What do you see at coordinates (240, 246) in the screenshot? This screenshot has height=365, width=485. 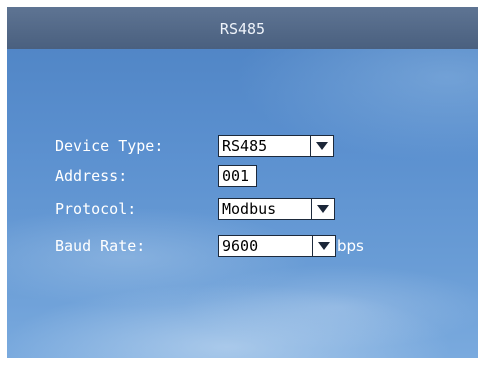 I see `baud-rate-value: 9600` at bounding box center [240, 246].